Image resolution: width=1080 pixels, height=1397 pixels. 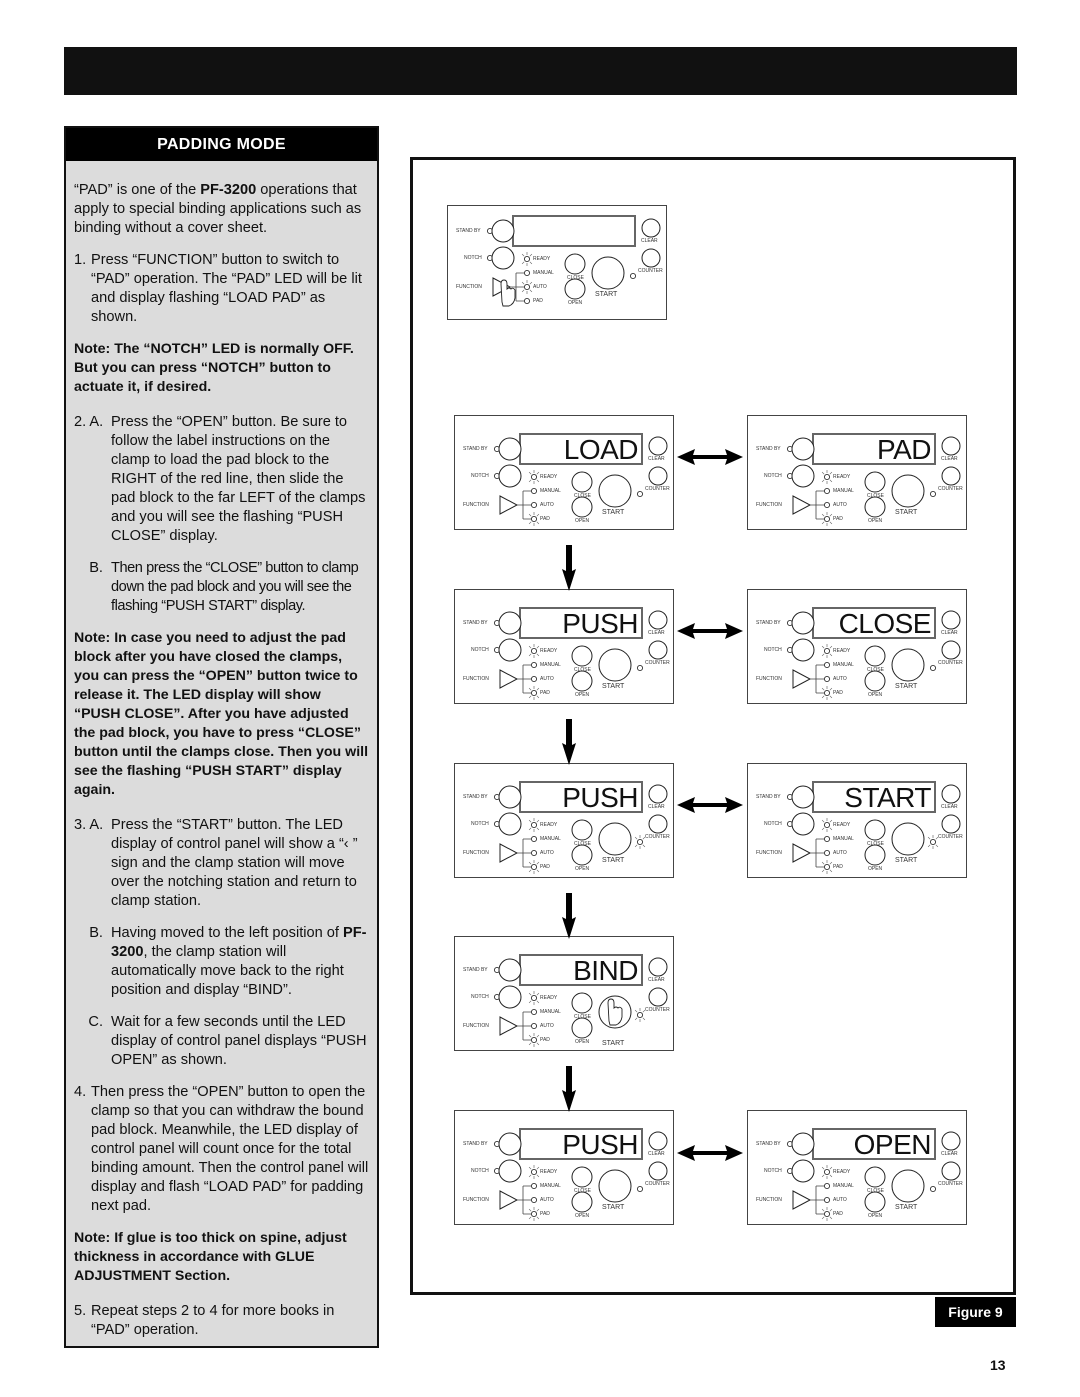 I want to click on manual-label: MANUAL, so click(x=550, y=1186).